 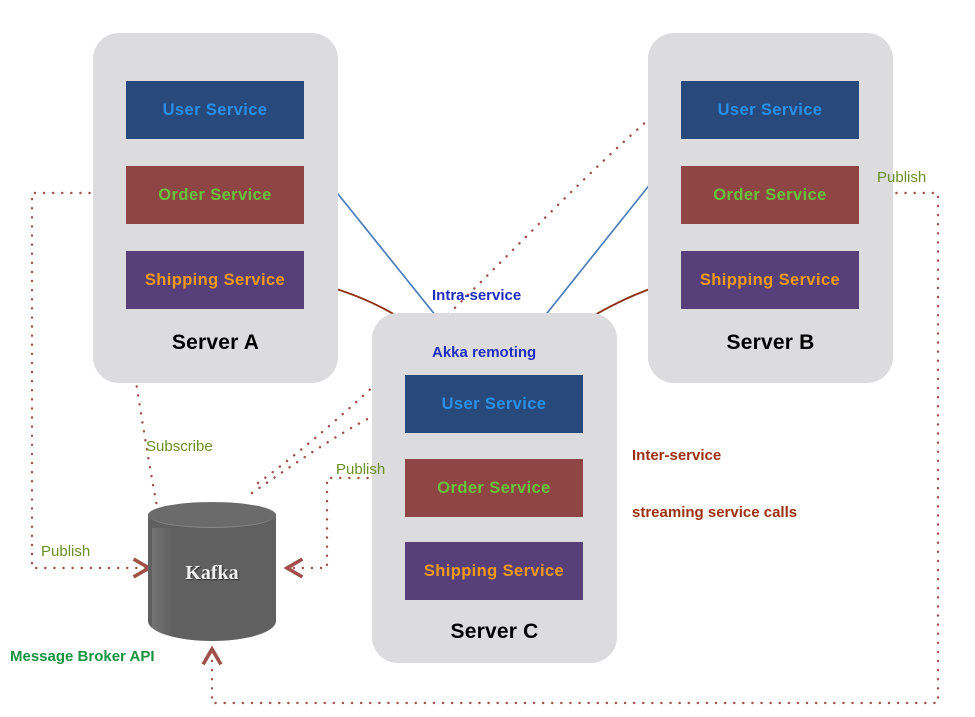 I want to click on service-box-order-server-a: Order Service, so click(x=215, y=195).